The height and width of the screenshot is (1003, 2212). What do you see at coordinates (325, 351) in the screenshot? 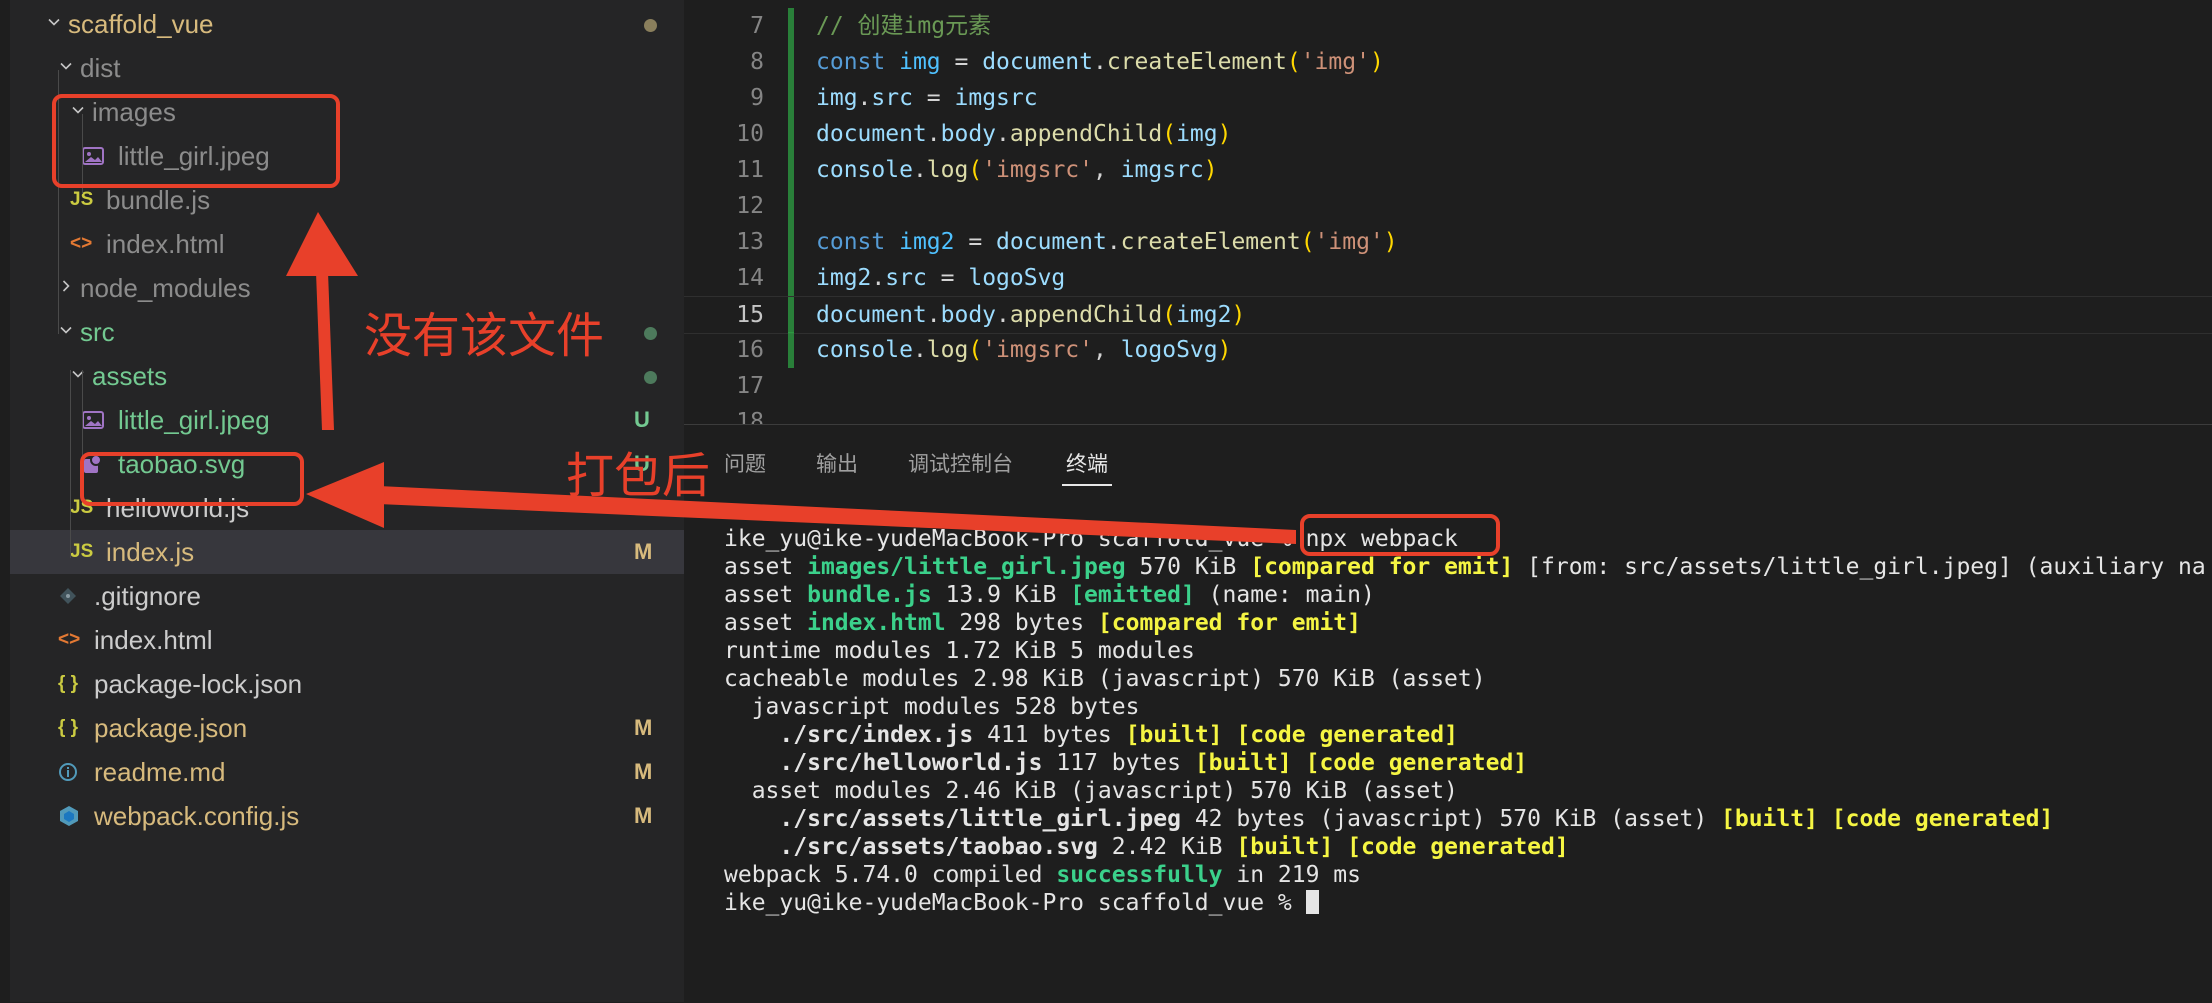
I see `arrow-up-shaft` at bounding box center [325, 351].